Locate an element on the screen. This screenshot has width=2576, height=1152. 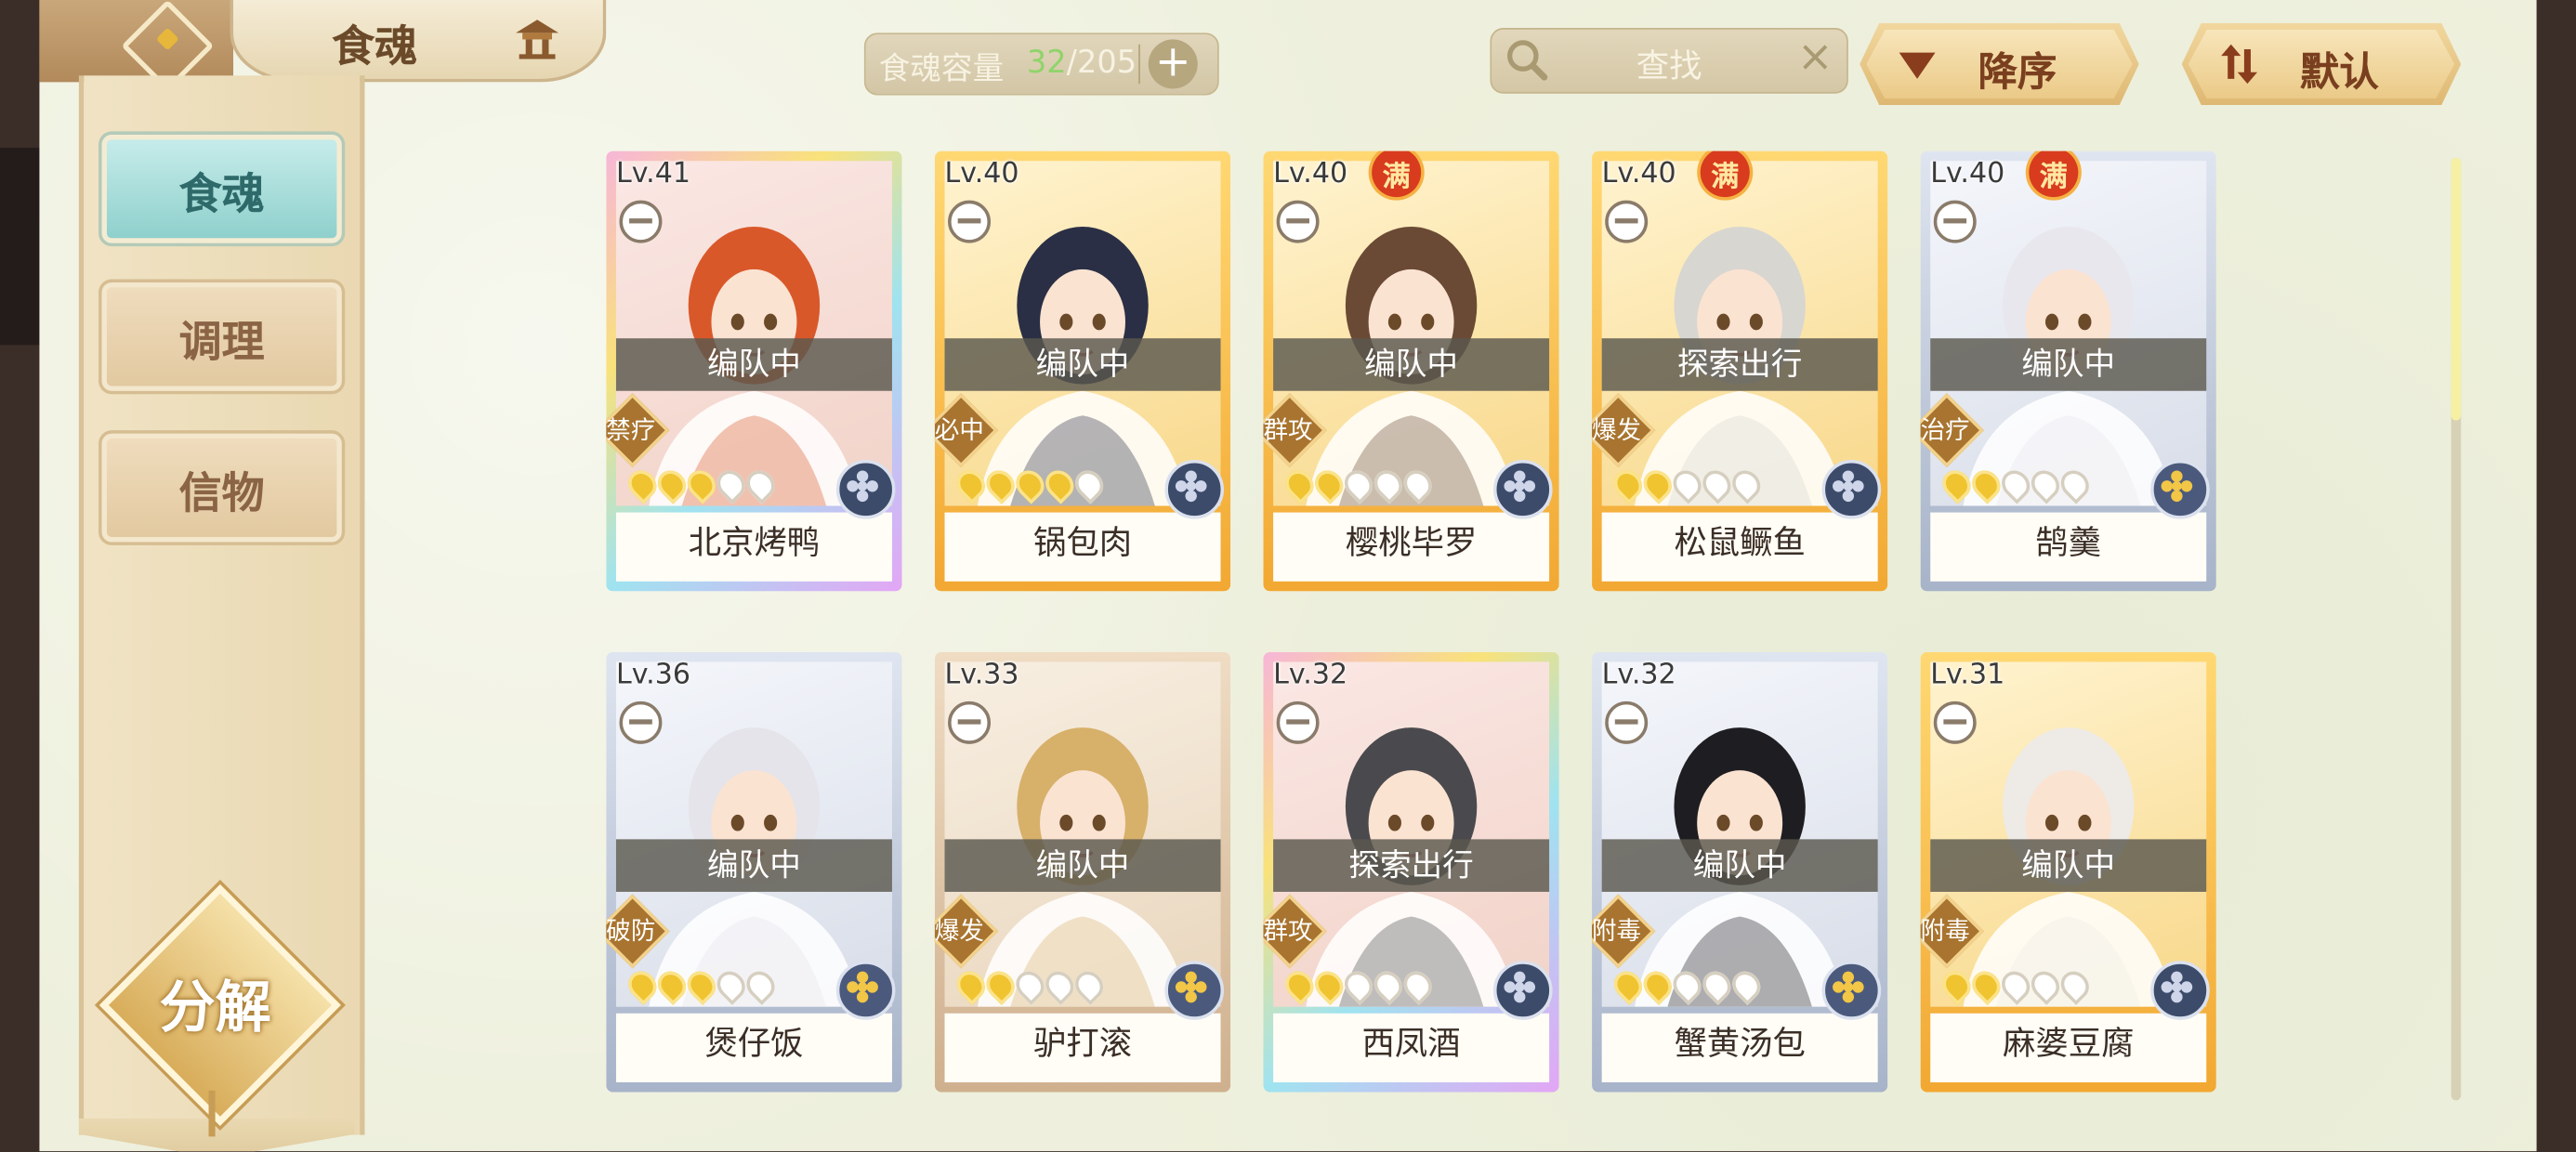
role-label: 必中 is located at coordinates (959, 430).